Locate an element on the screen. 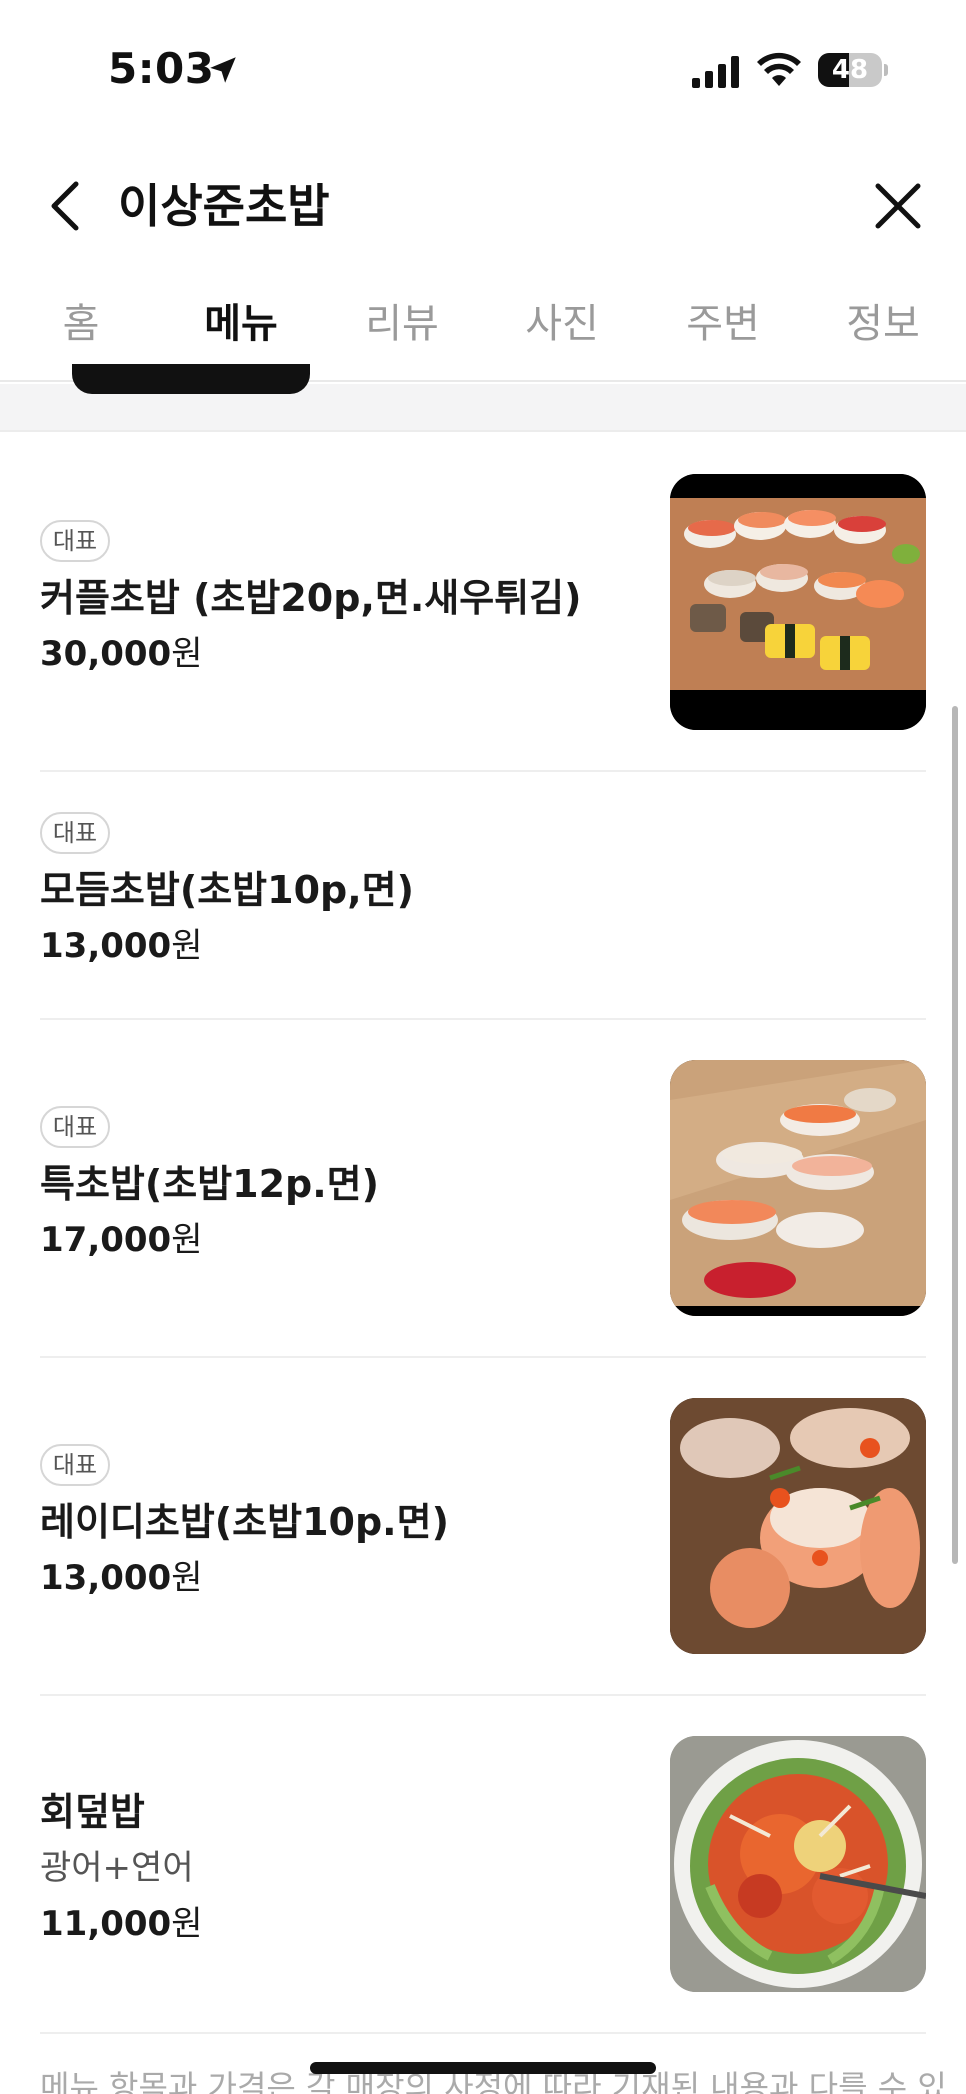 This screenshot has width=966, height=2094. tab-review: 리뷰 is located at coordinates (402, 324).